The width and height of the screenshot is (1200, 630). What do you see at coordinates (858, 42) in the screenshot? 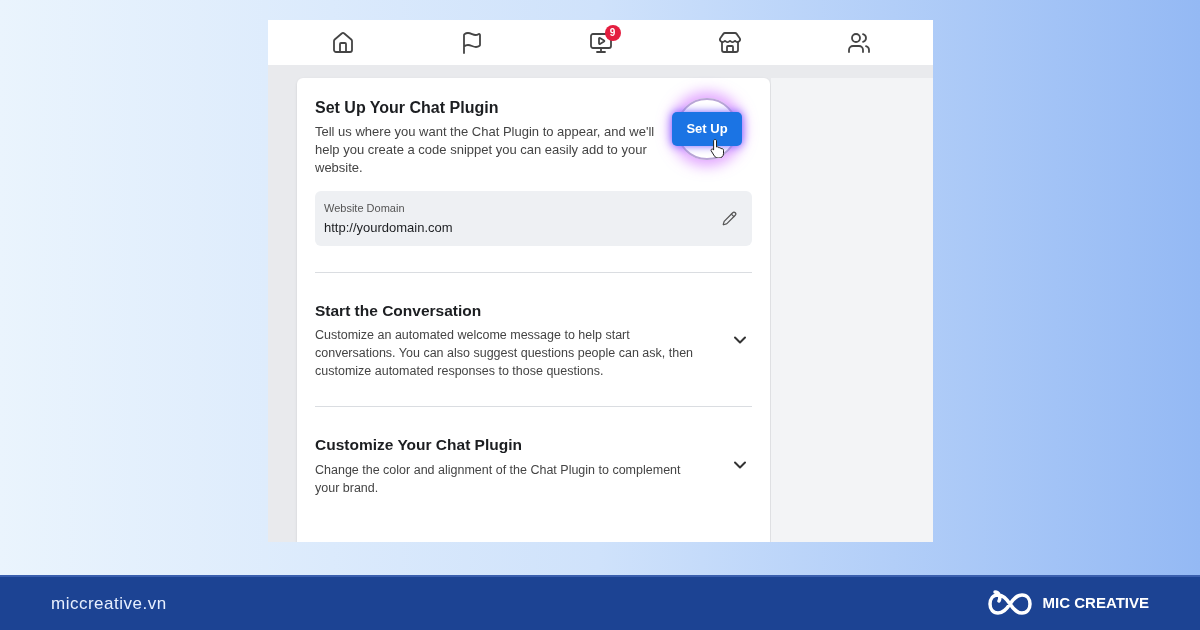
I see `people-icon` at bounding box center [858, 42].